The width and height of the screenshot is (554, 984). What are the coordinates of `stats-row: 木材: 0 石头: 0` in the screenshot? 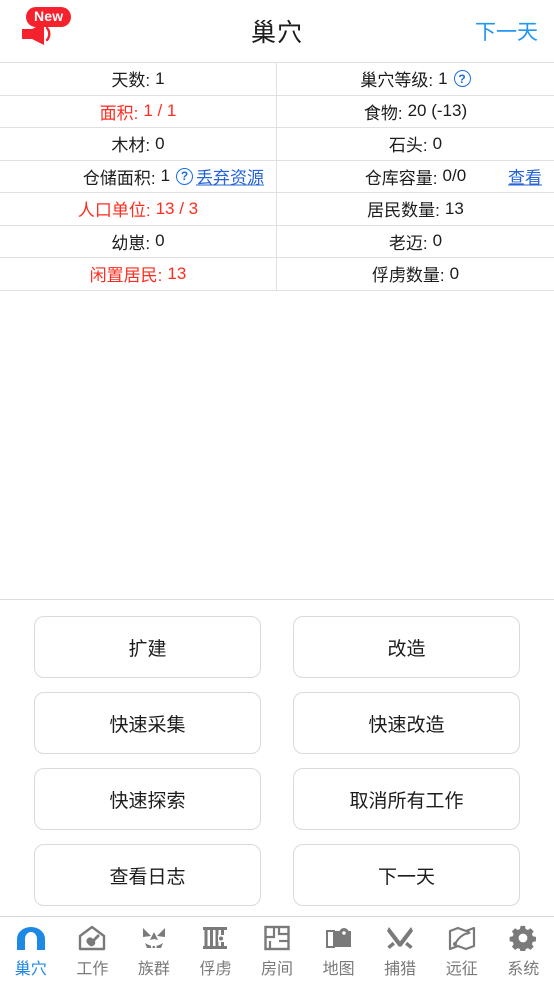 It's located at (277, 144).